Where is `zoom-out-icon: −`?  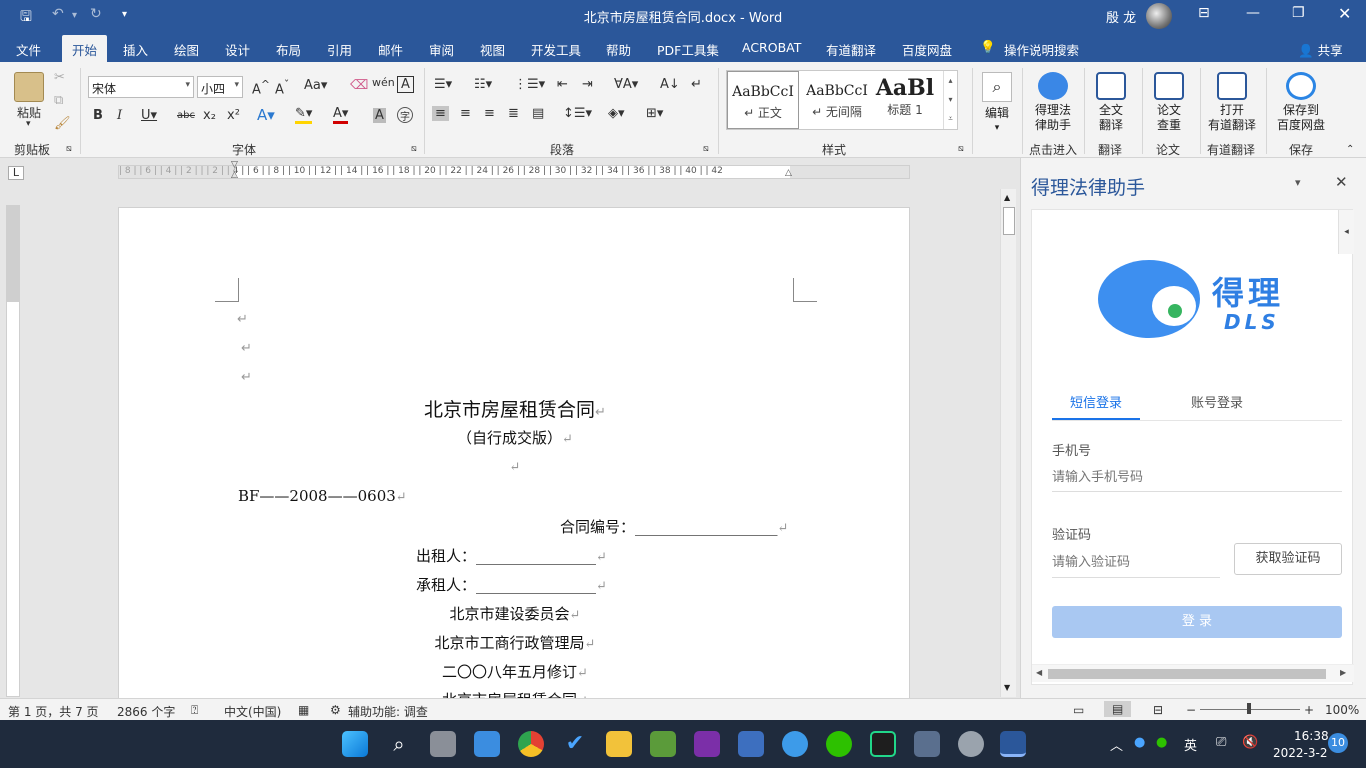 zoom-out-icon: − is located at coordinates (1191, 710).